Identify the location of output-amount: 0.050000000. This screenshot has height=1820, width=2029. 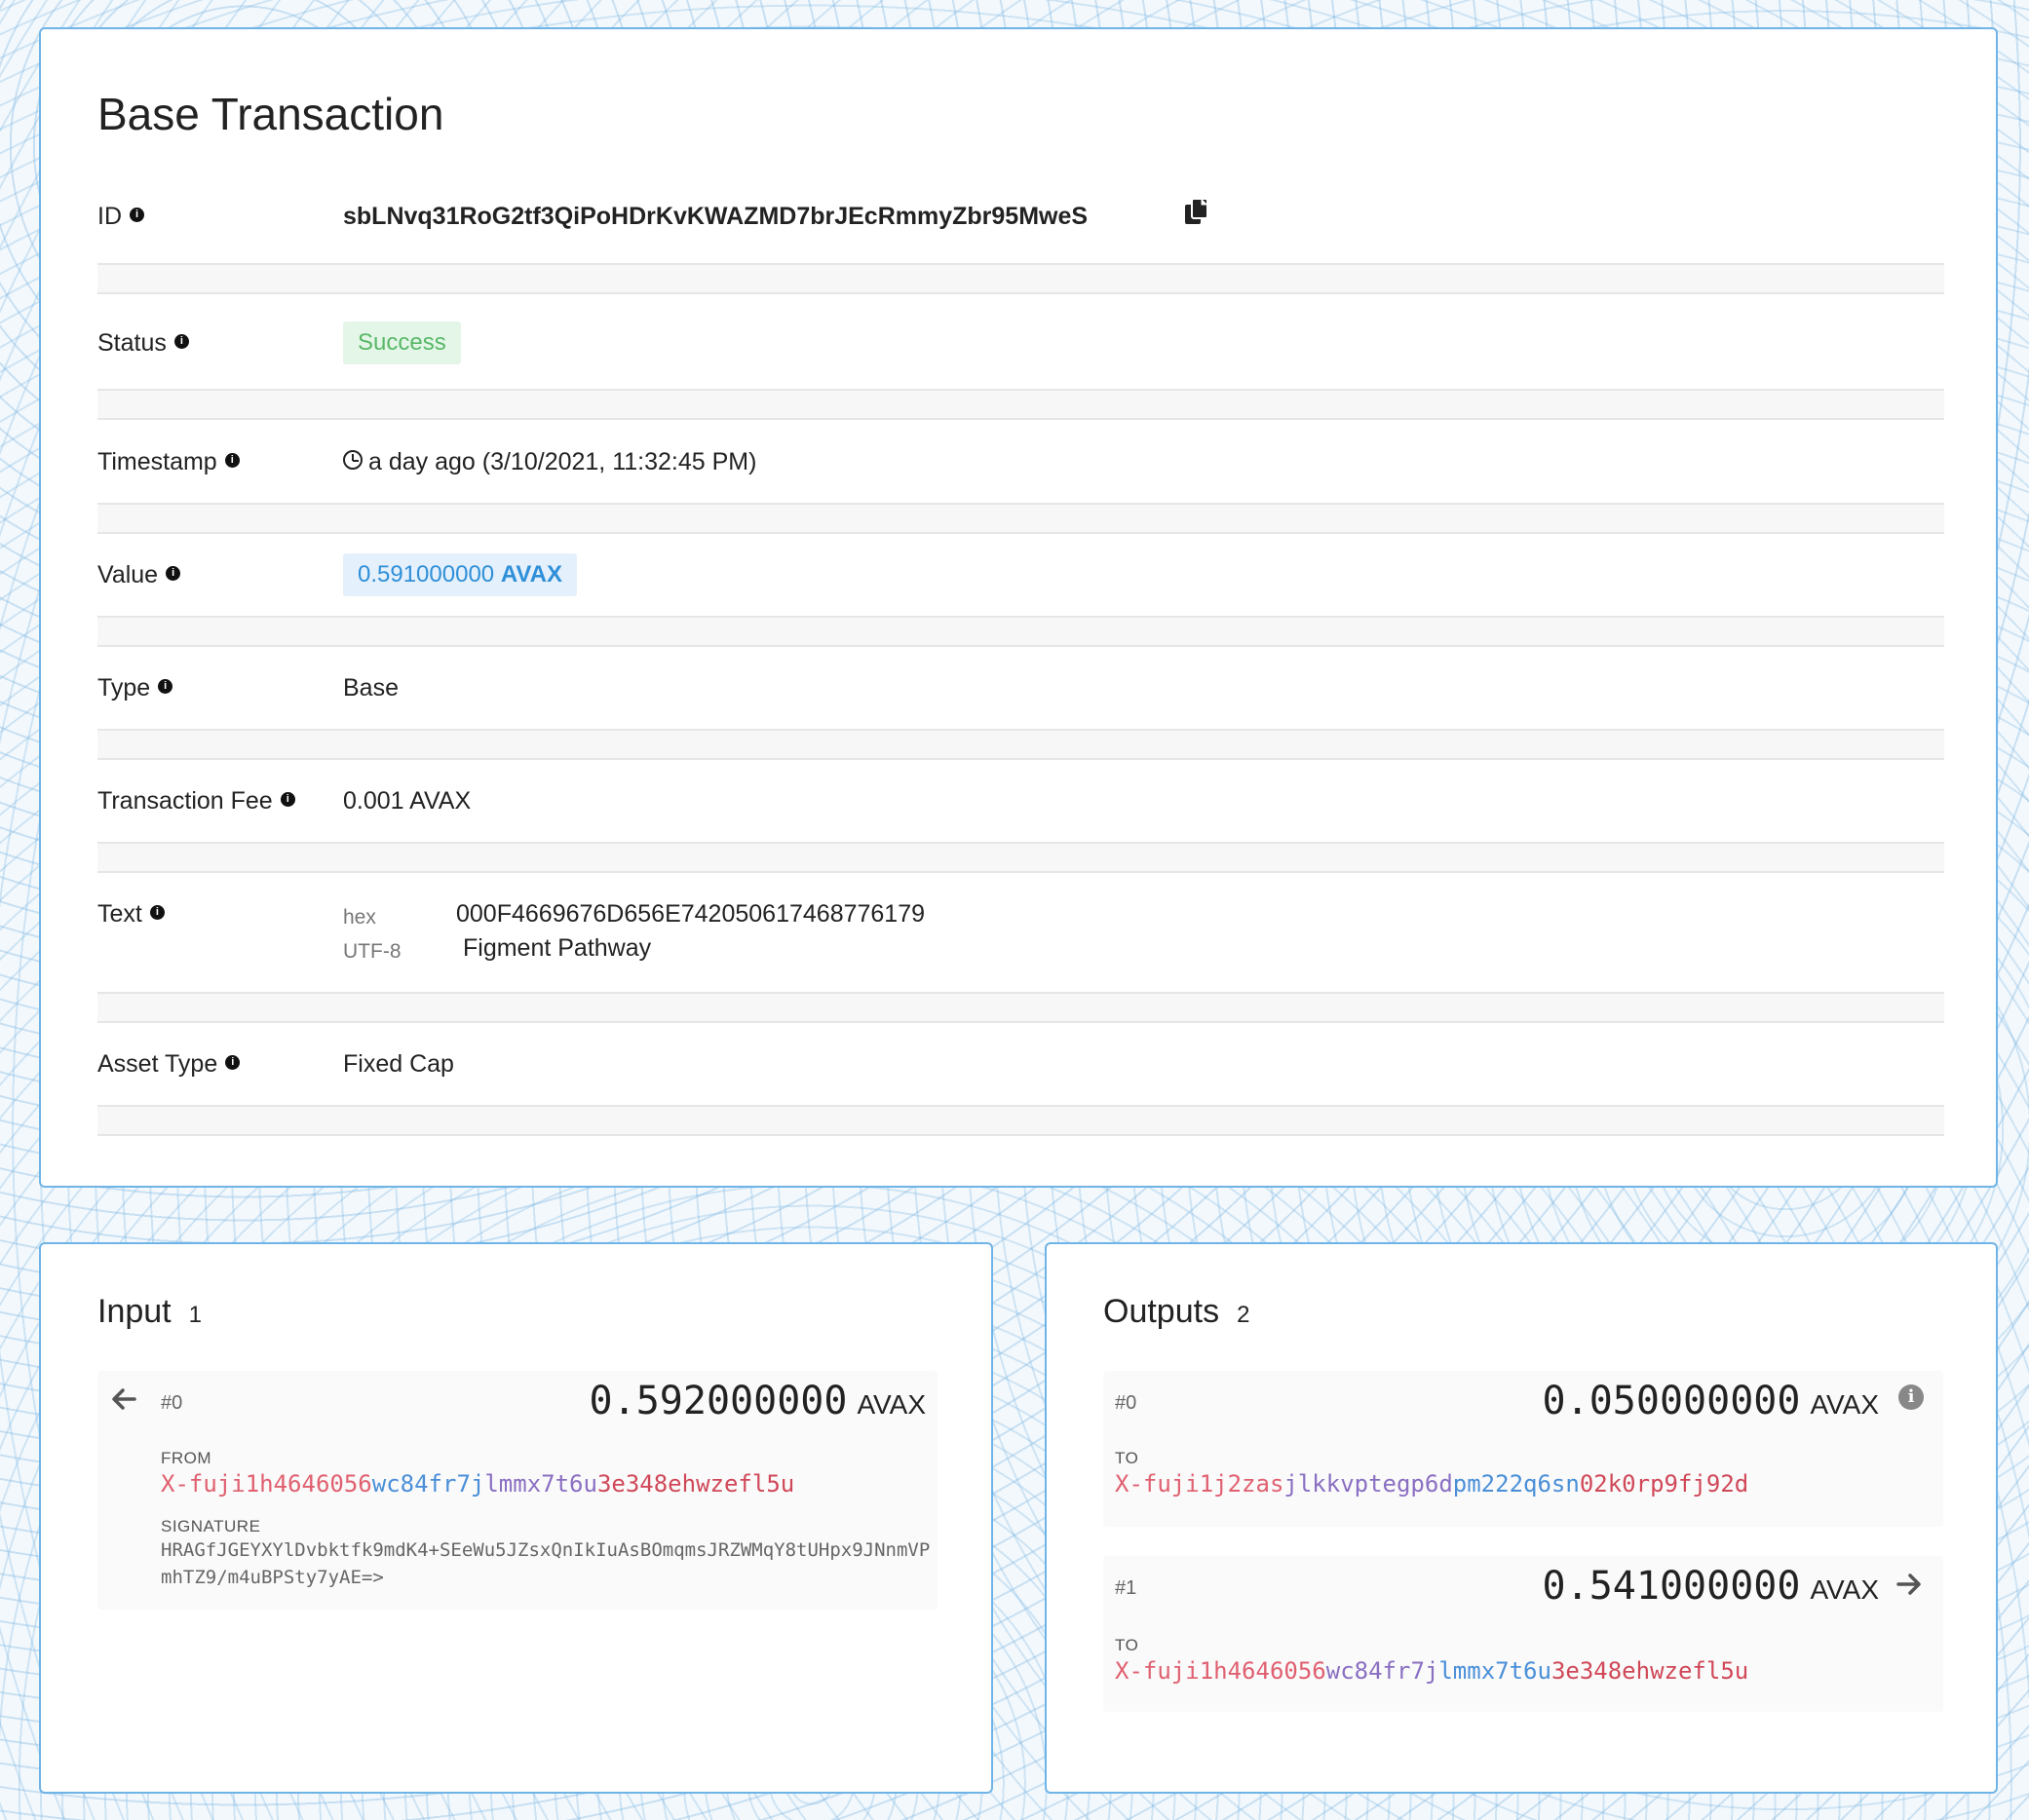
(1671, 1401).